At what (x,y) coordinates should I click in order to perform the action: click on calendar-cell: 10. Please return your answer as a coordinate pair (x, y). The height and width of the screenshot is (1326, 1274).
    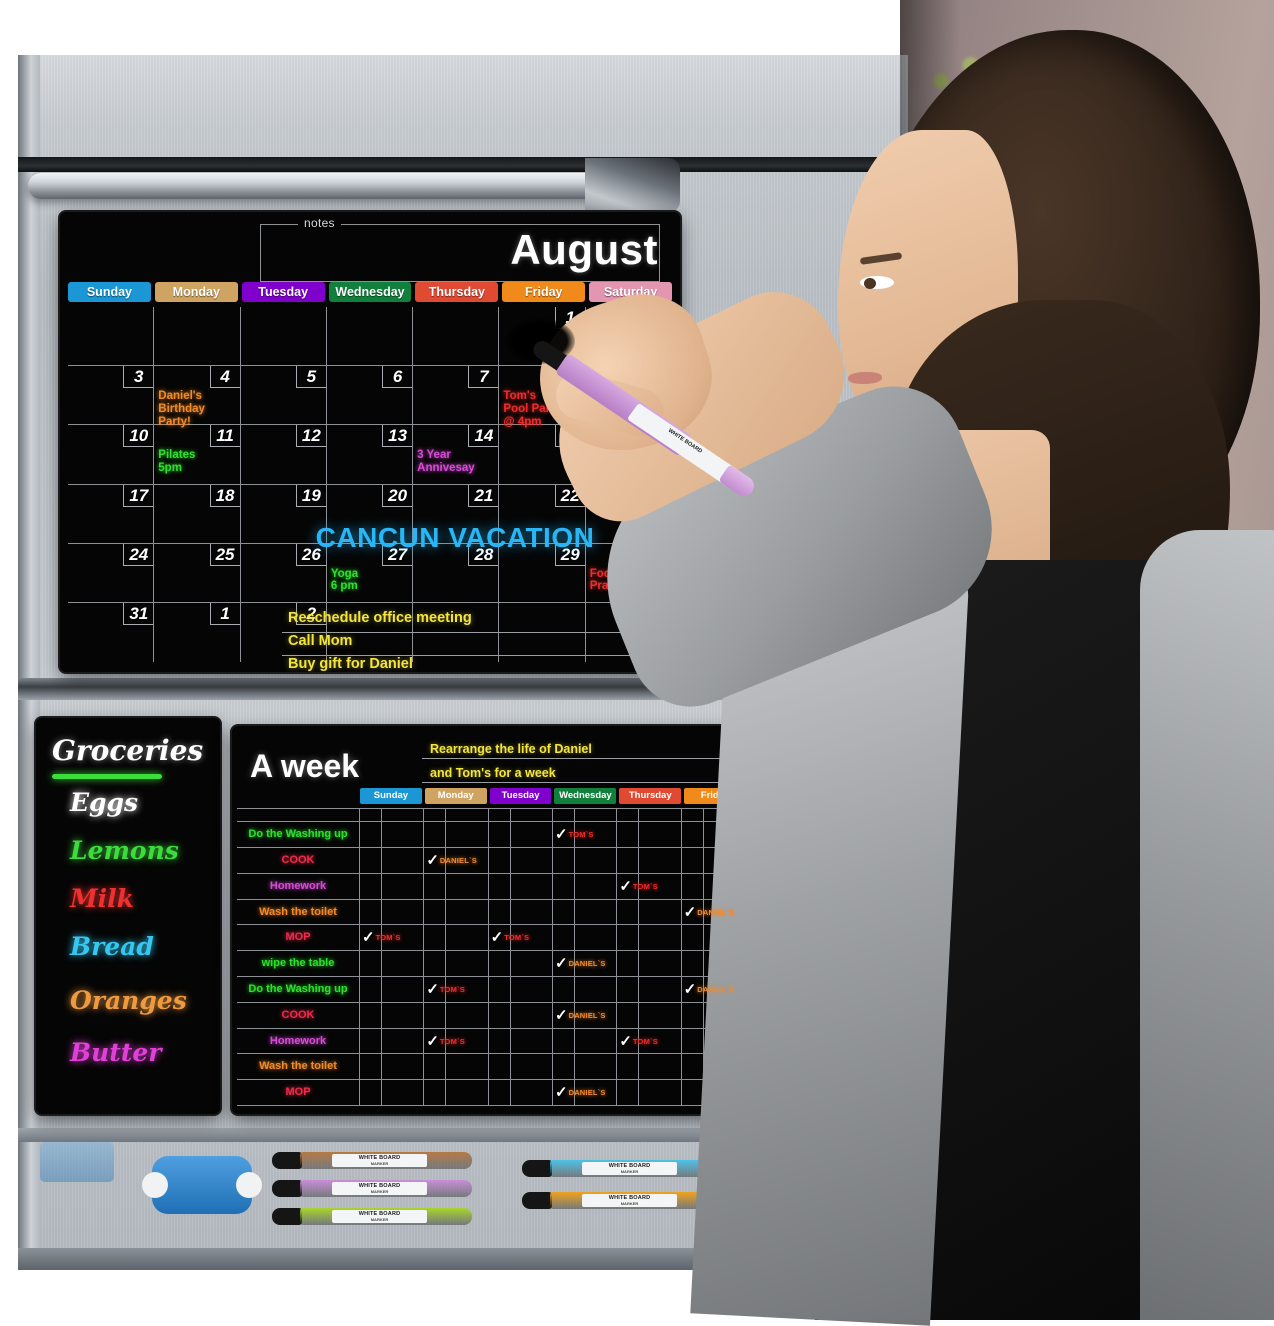
    Looking at the image, I should click on (111, 455).